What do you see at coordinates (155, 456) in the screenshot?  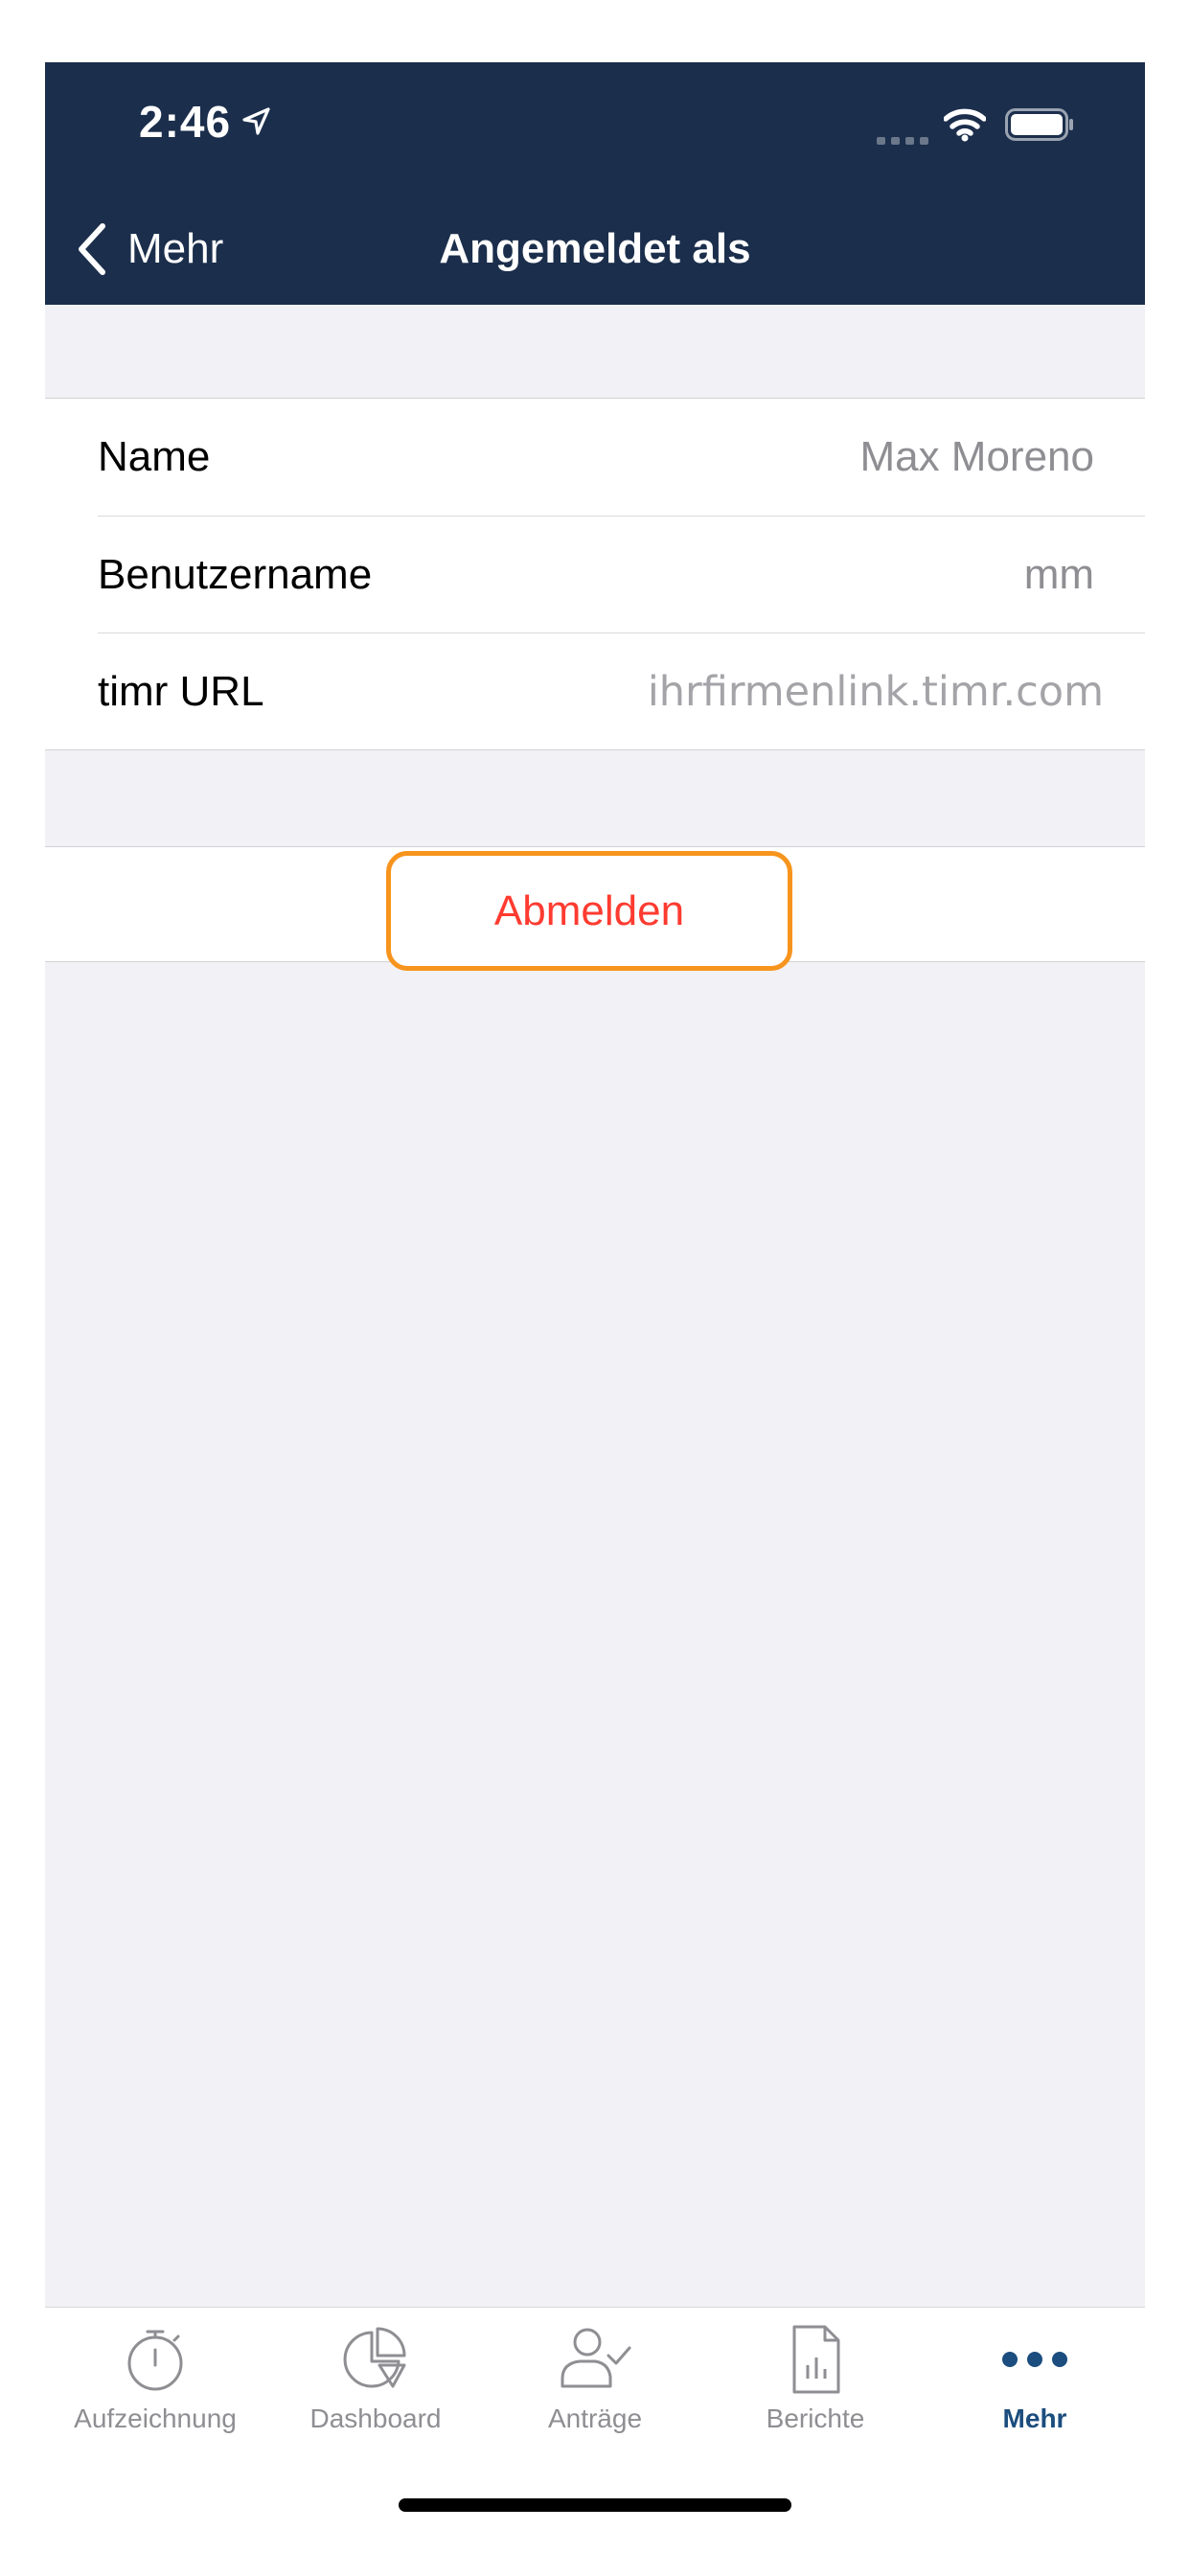 I see `row-label: Name` at bounding box center [155, 456].